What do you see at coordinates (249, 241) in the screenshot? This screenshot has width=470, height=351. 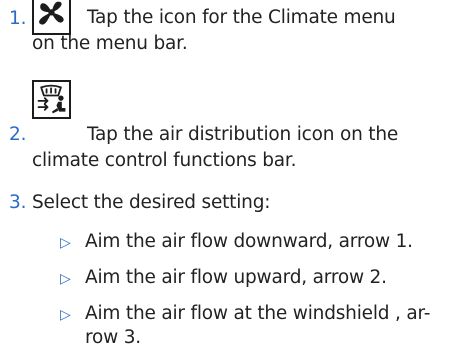 I see `option-text: Aim the air flow downward, arrow 1.` at bounding box center [249, 241].